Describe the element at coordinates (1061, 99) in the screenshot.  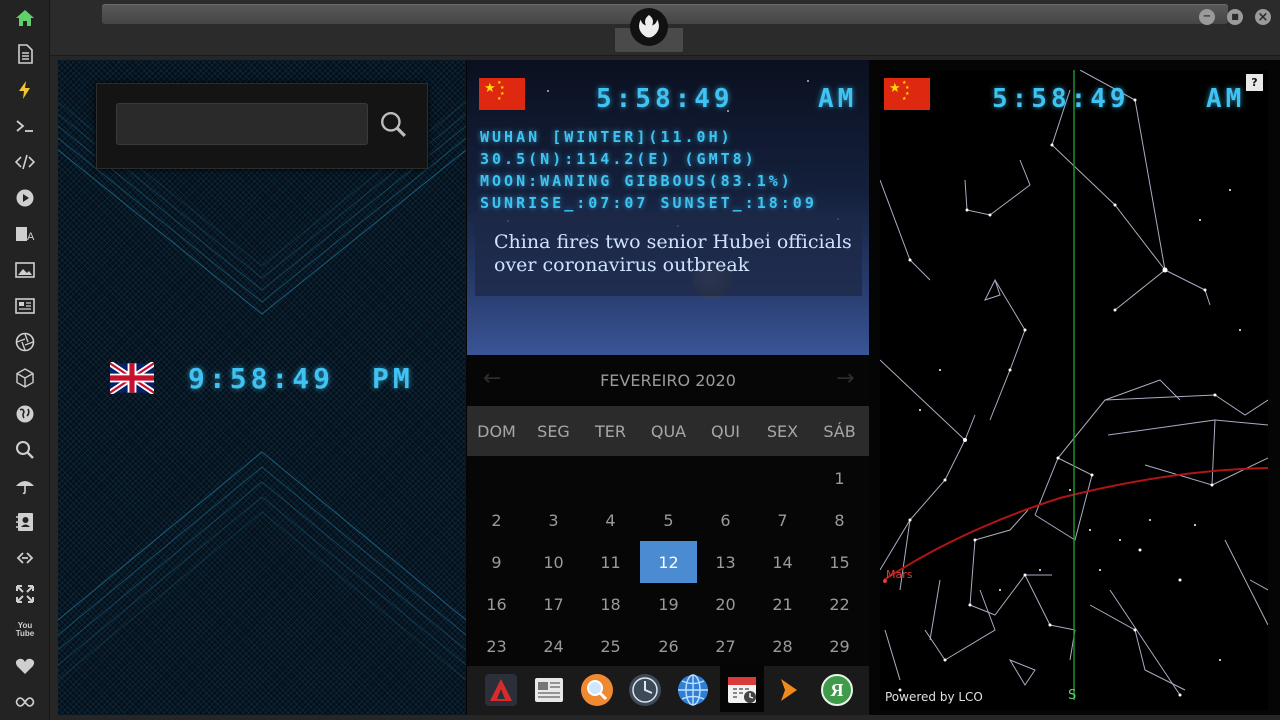
I see `starmap-clock-time: 5:58:49` at that location.